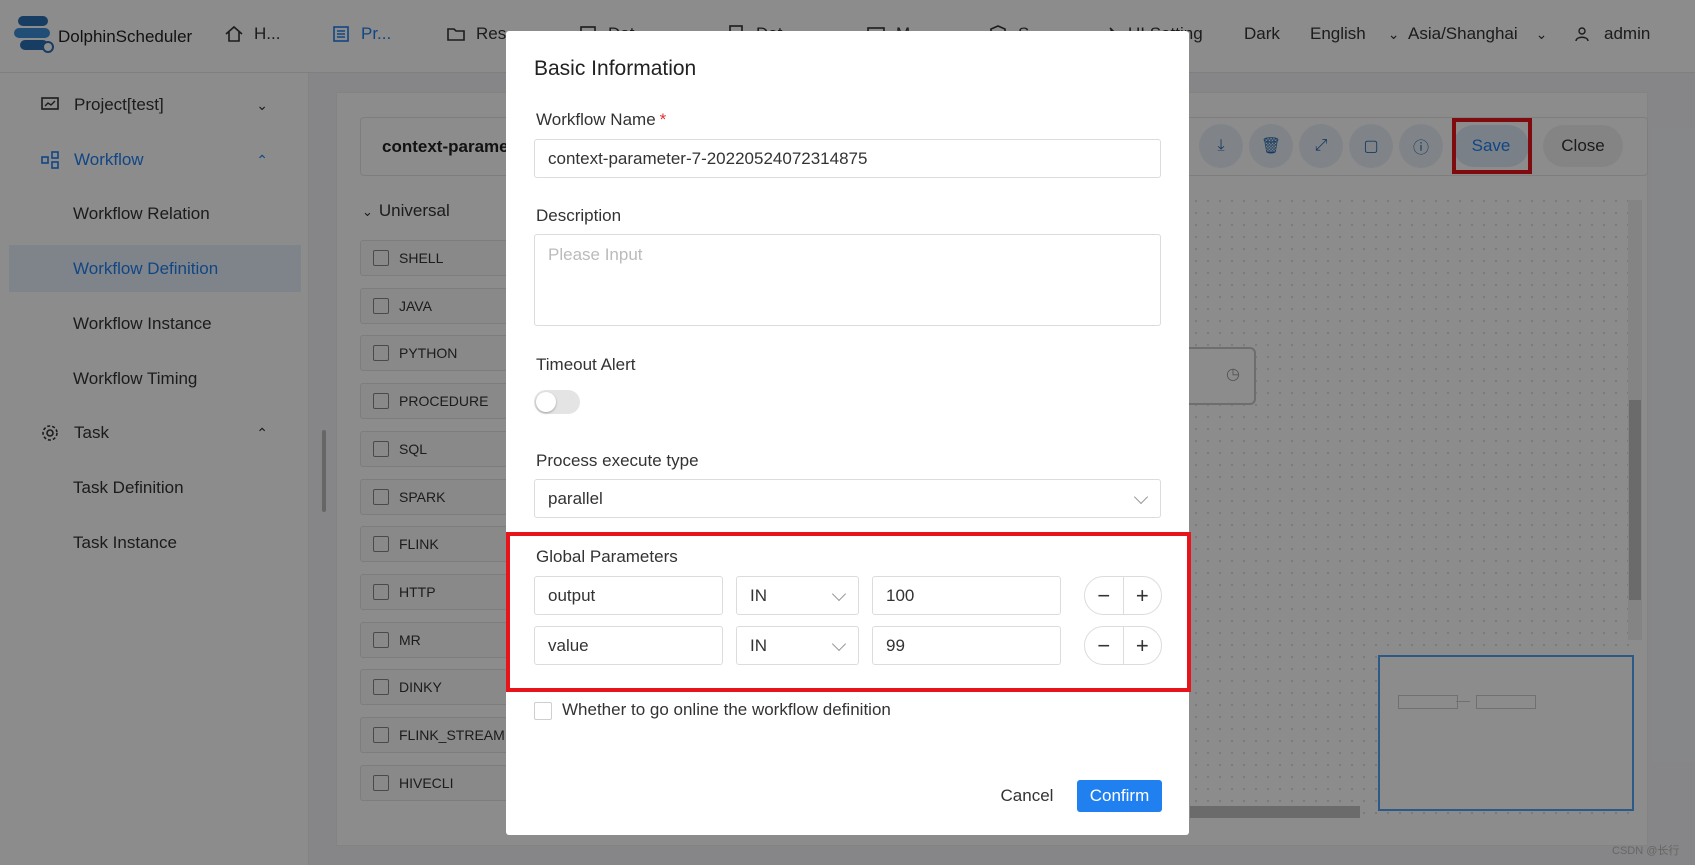 This screenshot has height=865, width=1695. I want to click on timeout-alert-label: Timeout Alert, so click(586, 364).